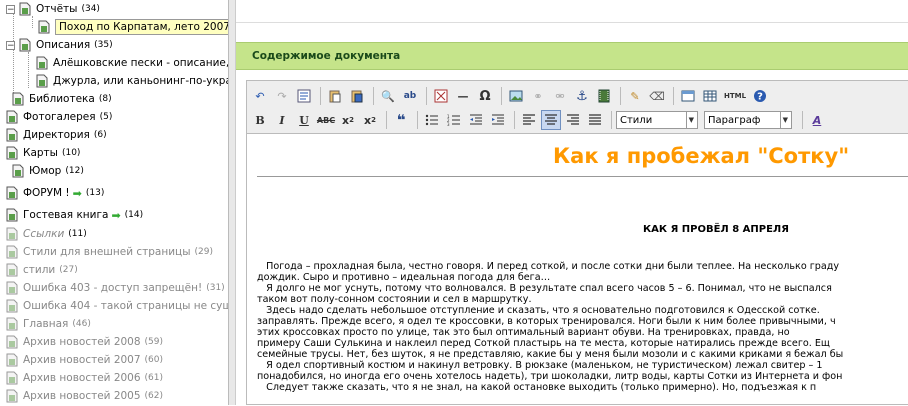 This screenshot has height=406, width=908. Describe the element at coordinates (476, 120) in the screenshot. I see `outdent-icon` at that location.